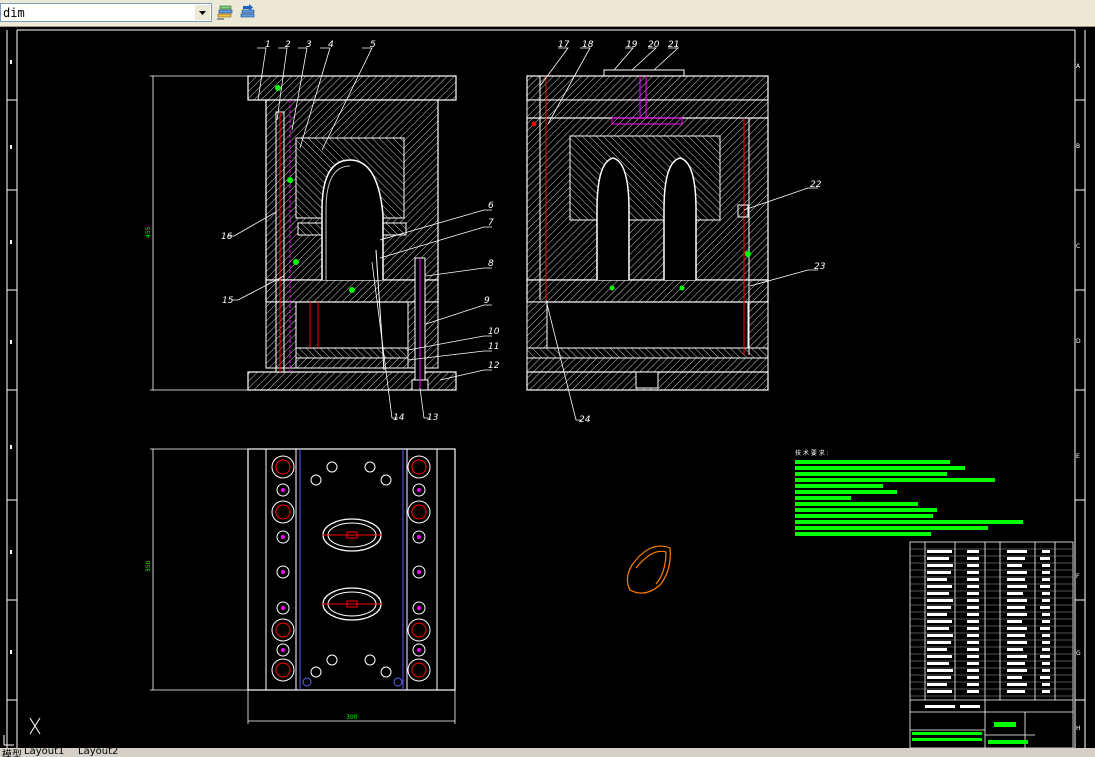 This screenshot has height=757, width=1095. I want to click on tab-layout2: Layout2, so click(98, 752).